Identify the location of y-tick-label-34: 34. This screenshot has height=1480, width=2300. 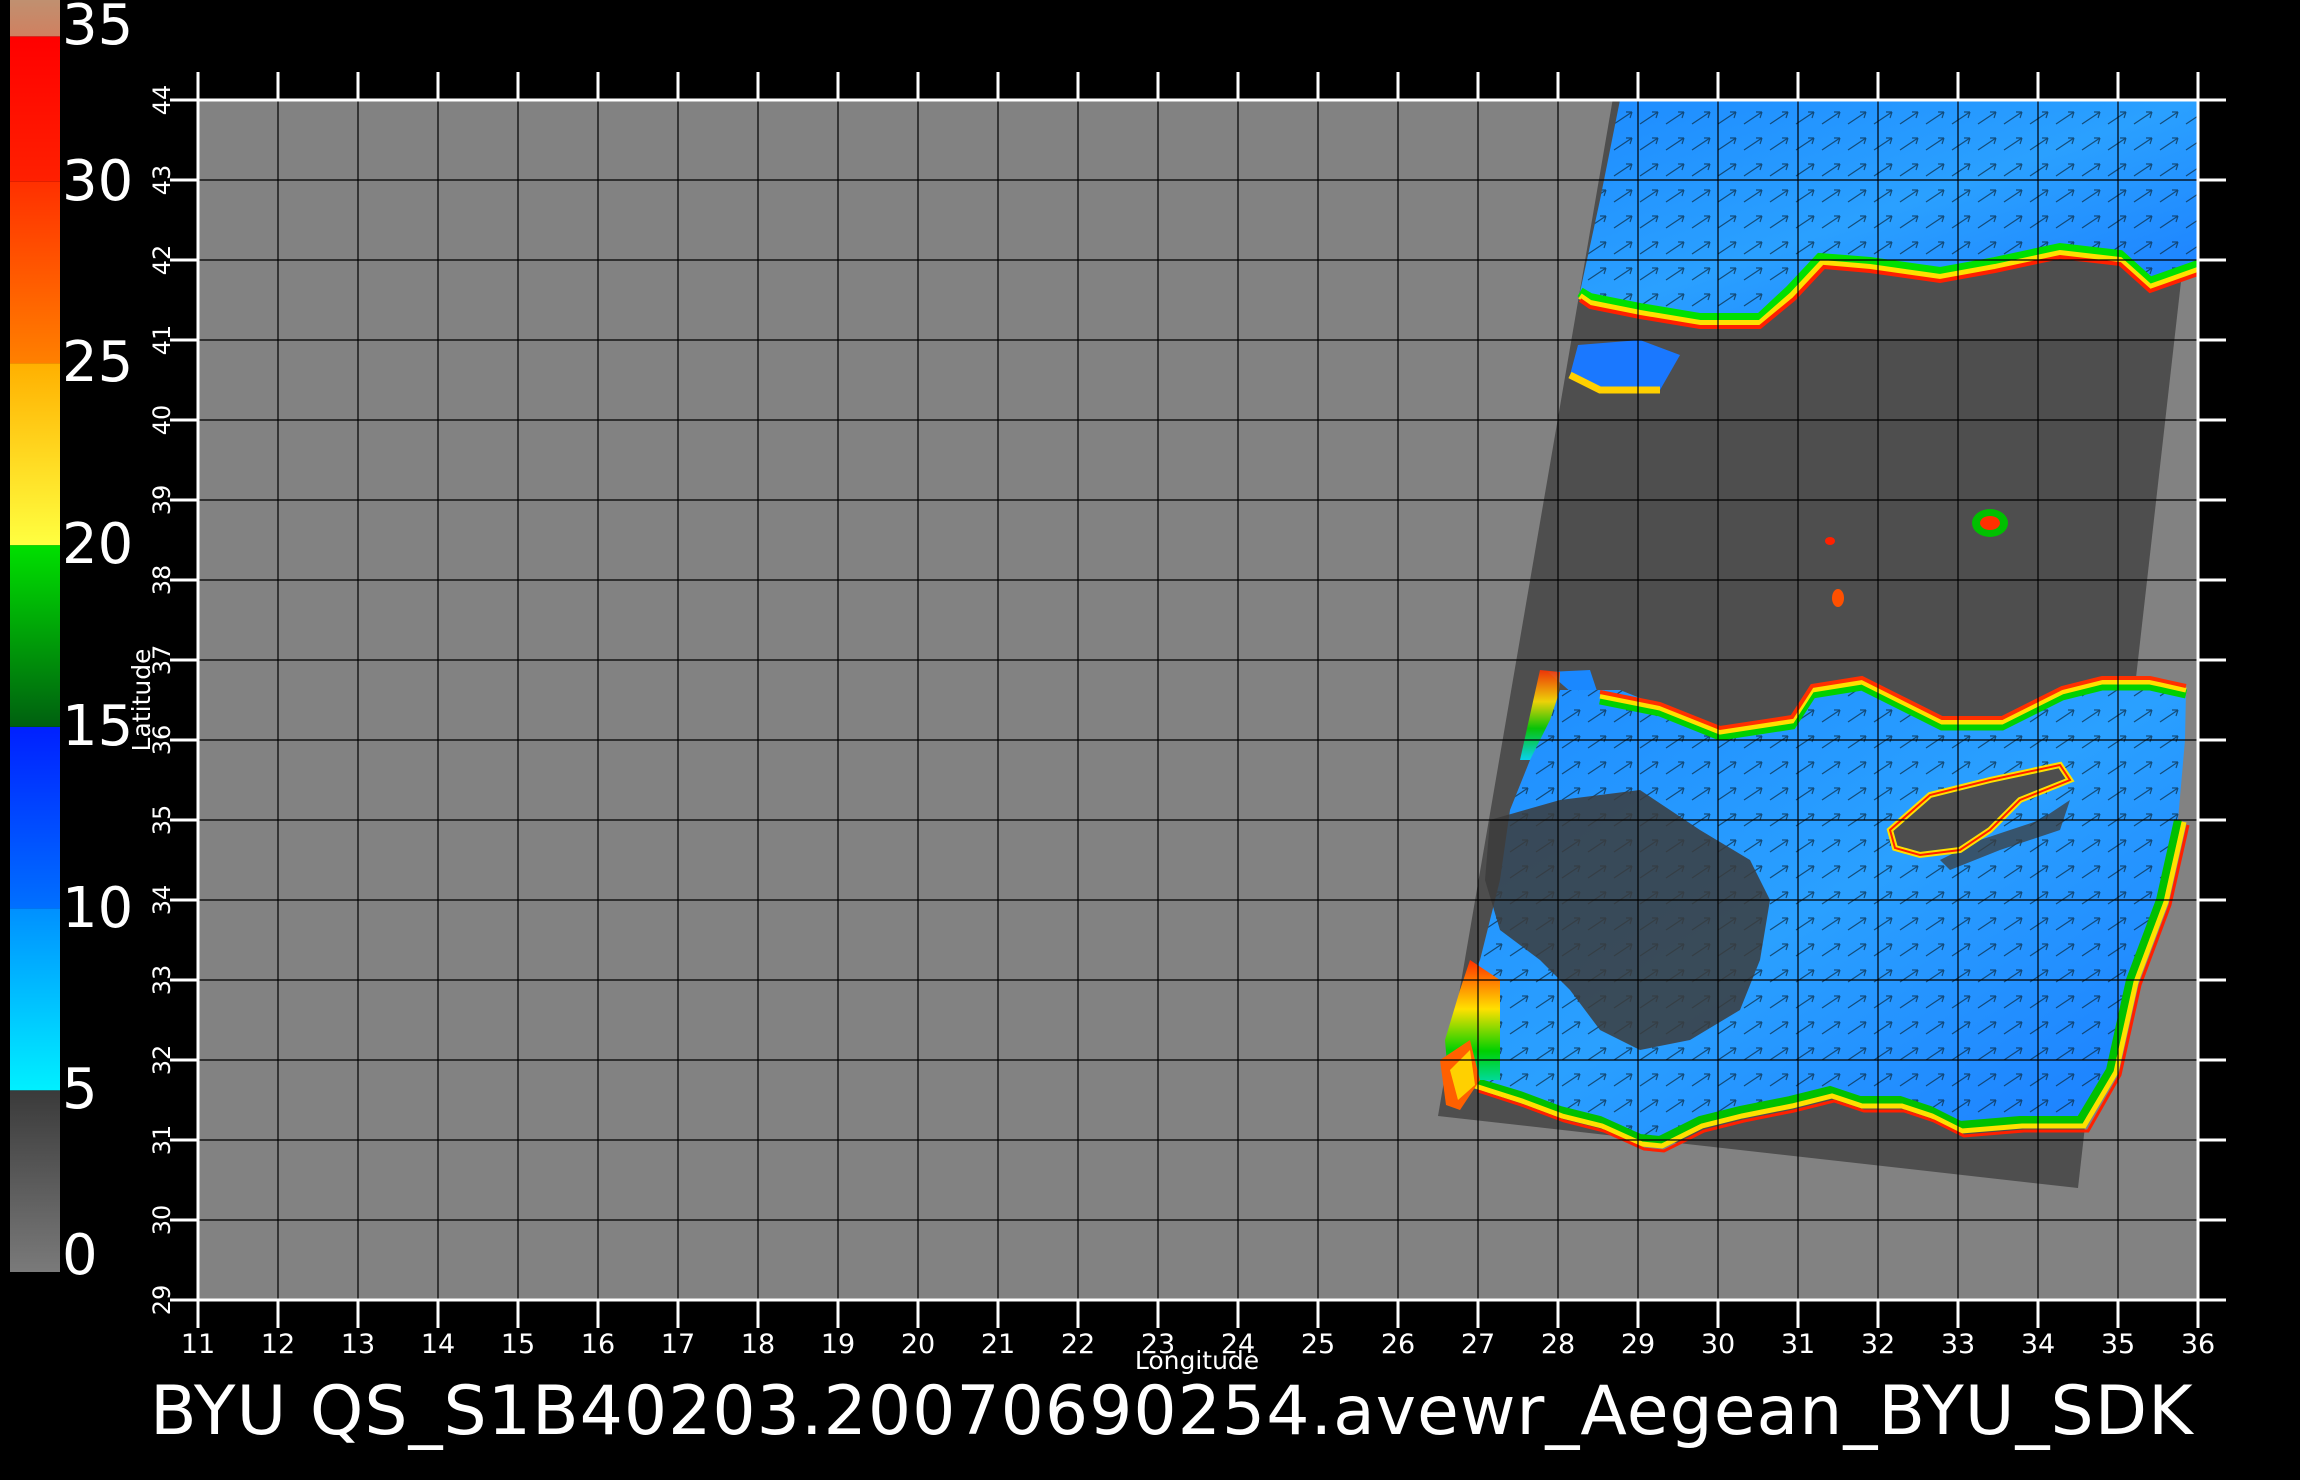
(162, 900).